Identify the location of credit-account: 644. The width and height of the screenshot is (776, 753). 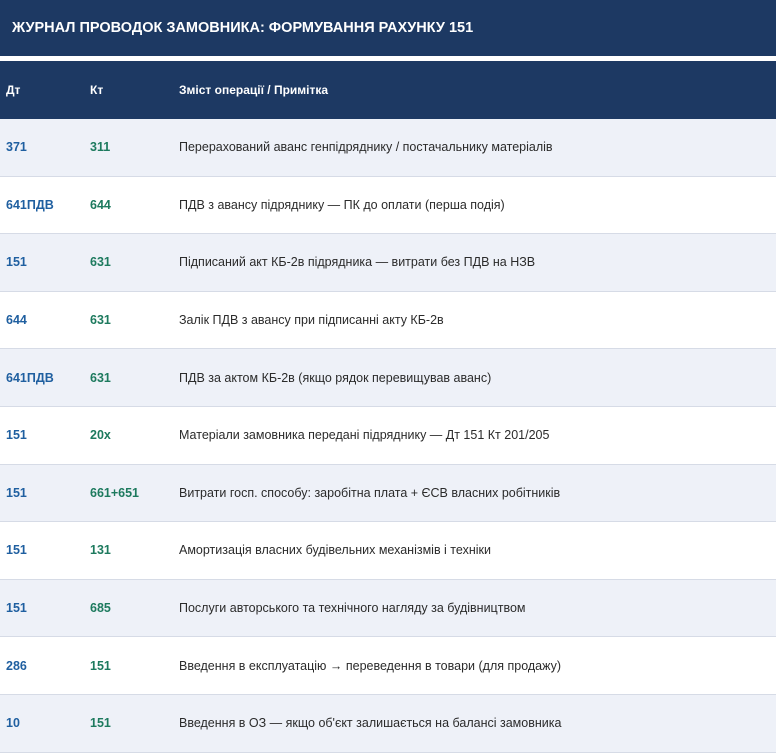
(100, 204).